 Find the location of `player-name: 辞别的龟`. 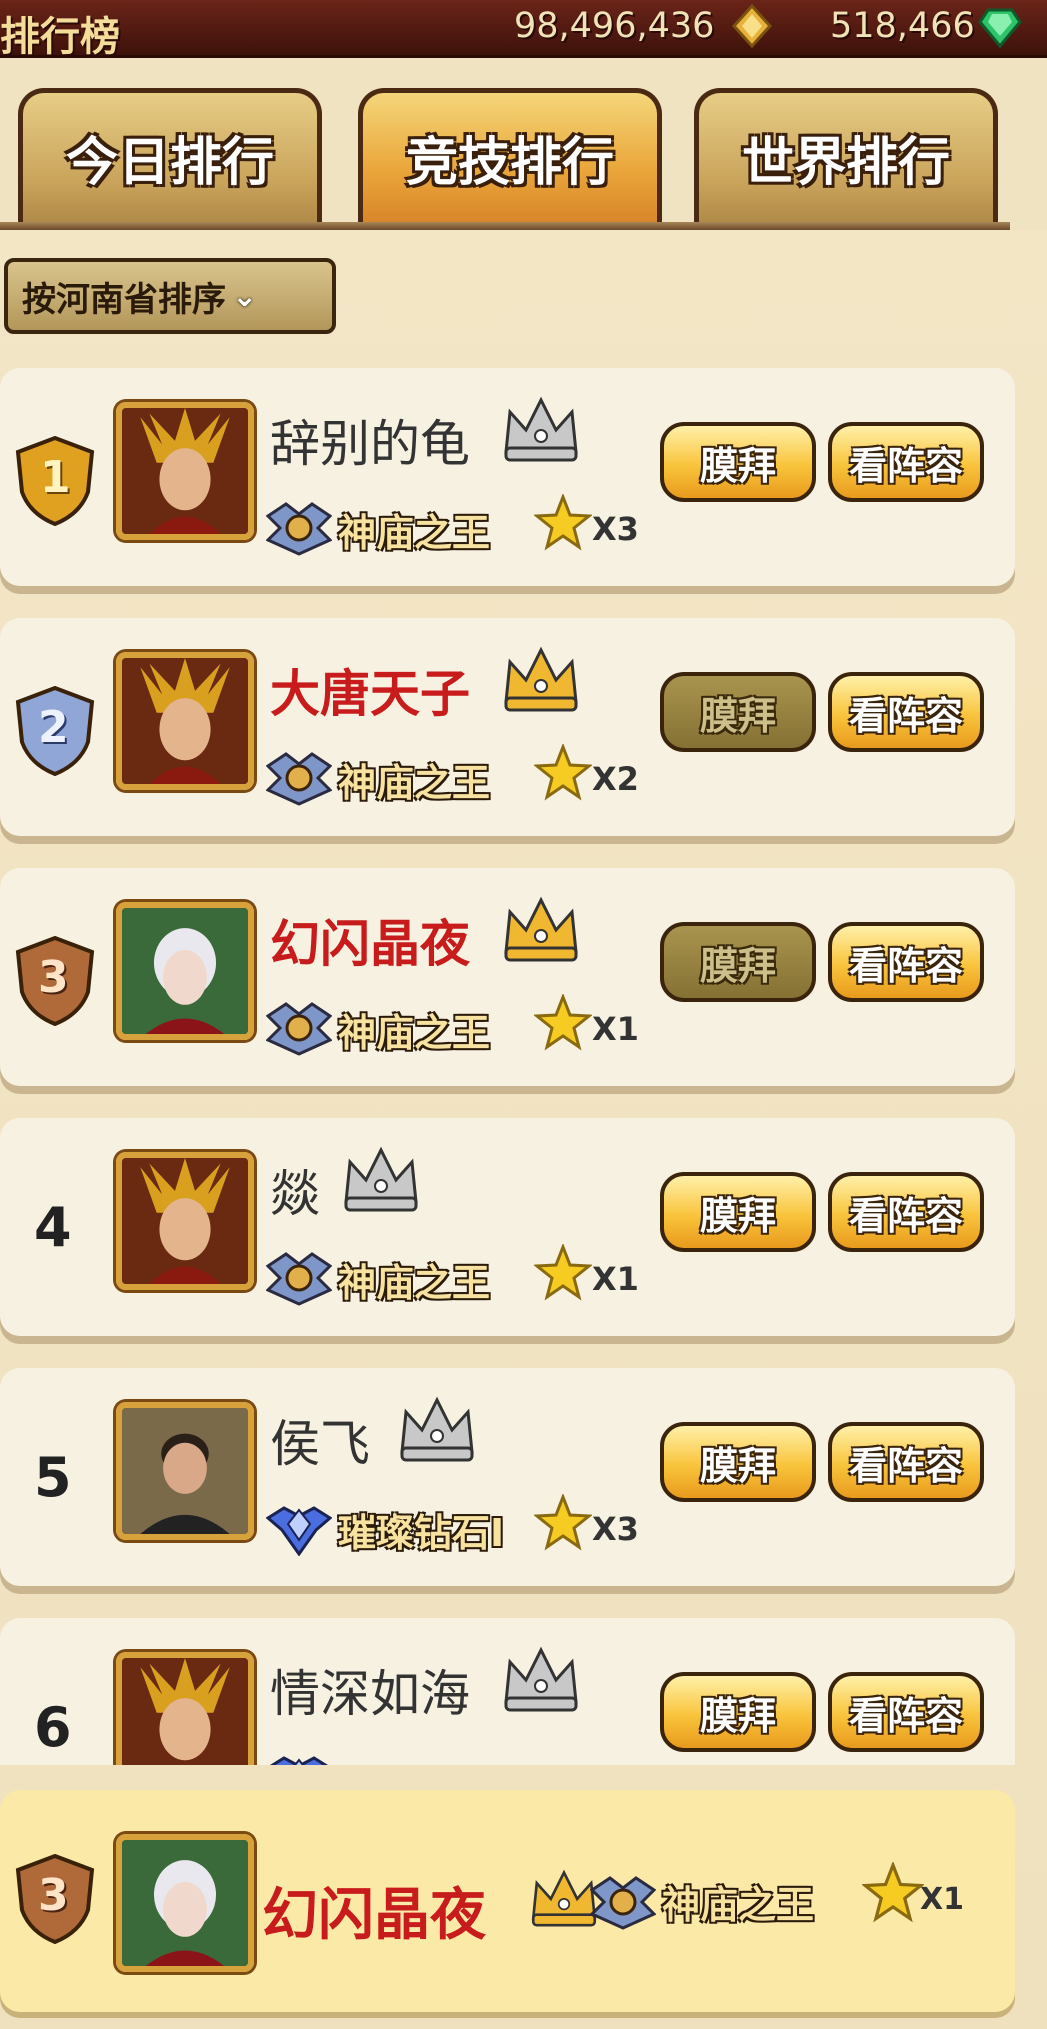

player-name: 辞别的龟 is located at coordinates (370, 444).